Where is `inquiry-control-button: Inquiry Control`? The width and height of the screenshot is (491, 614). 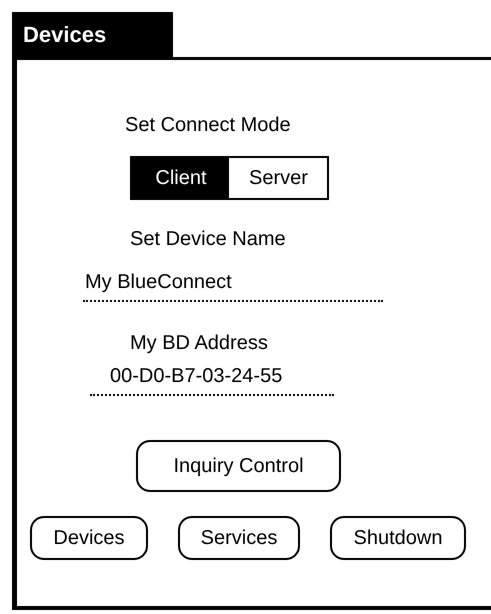
inquiry-control-button: Inquiry Control is located at coordinates (238, 466).